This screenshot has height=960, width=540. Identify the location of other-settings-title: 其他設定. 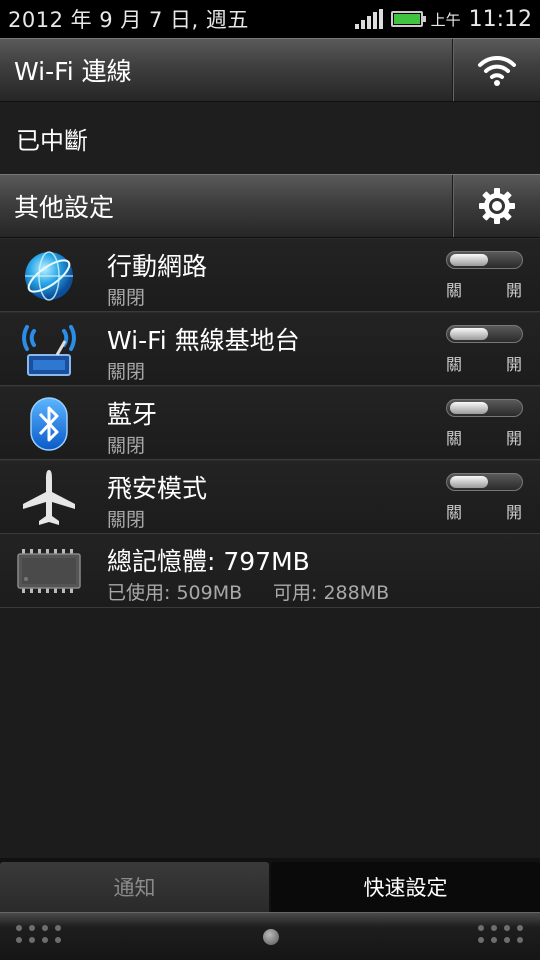
(64, 207).